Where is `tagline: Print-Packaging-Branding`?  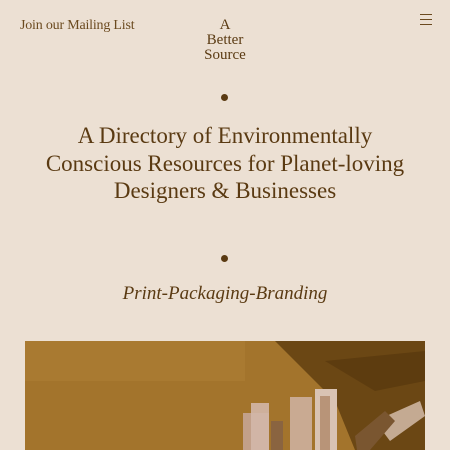
tagline: Print-Packaging-Branding is located at coordinates (225, 293).